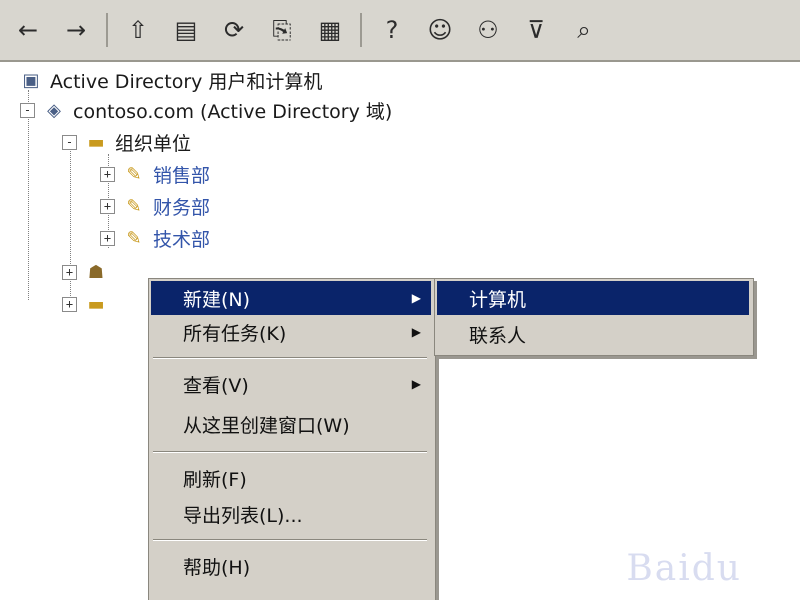 This screenshot has height=600, width=800. I want to click on console-tree-icon: ▤, so click(186, 30).